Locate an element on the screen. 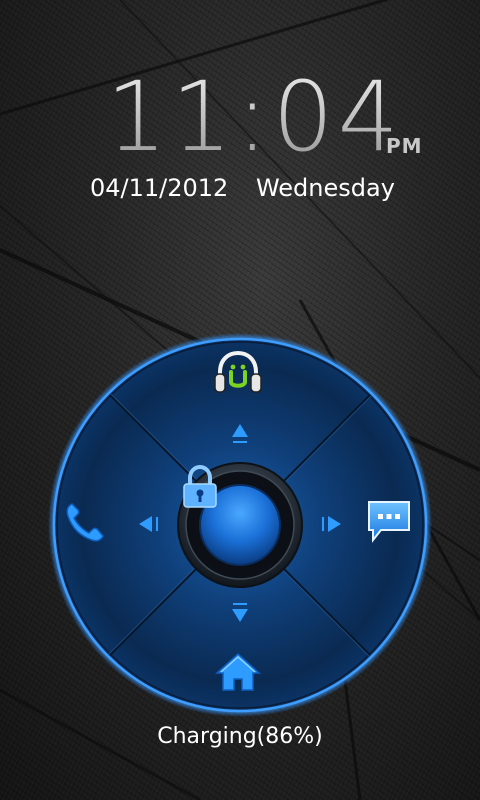 This screenshot has height=800, width=480. music-shortcut-button is located at coordinates (240, 375).